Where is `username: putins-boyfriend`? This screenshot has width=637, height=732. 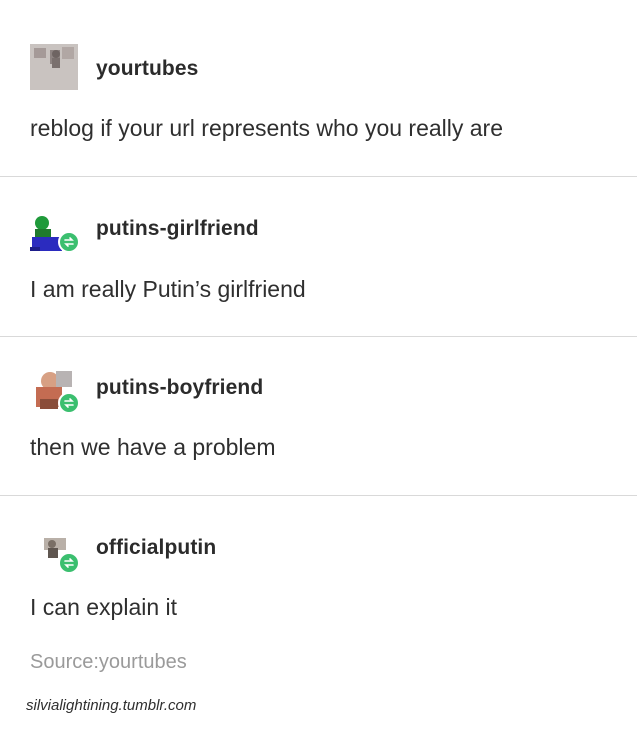 username: putins-boyfriend is located at coordinates (179, 388).